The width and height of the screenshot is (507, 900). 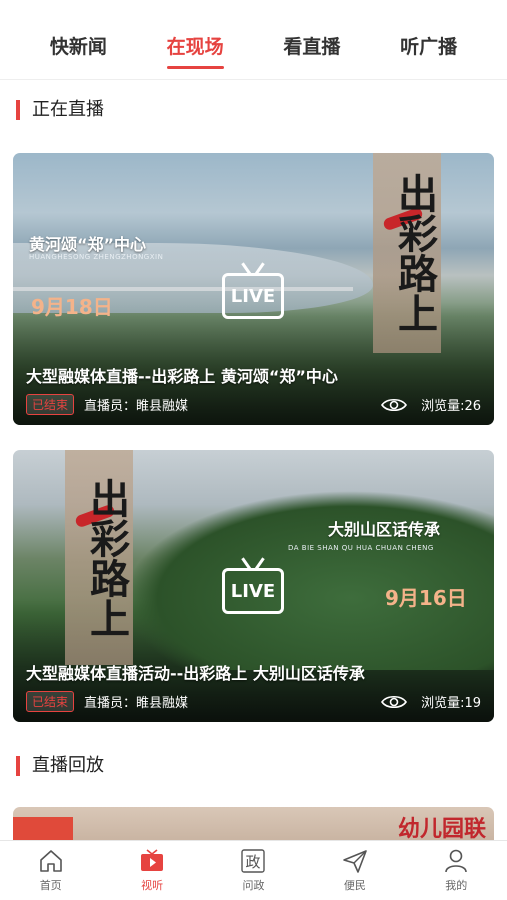 What do you see at coordinates (361, 548) in the screenshot?
I see `overlay-subtitle: DA BIE SHAN QU HUA CHUAN CHENG` at bounding box center [361, 548].